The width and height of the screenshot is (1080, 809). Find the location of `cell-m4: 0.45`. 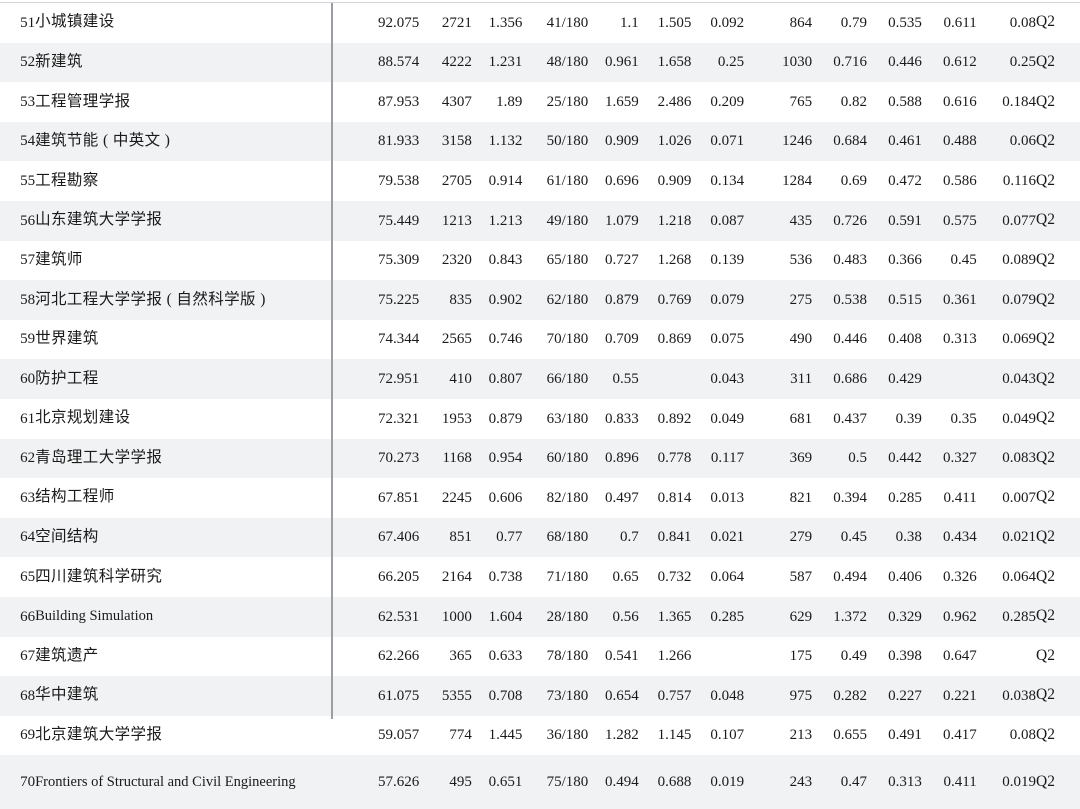

cell-m4: 0.45 is located at coordinates (853, 537).